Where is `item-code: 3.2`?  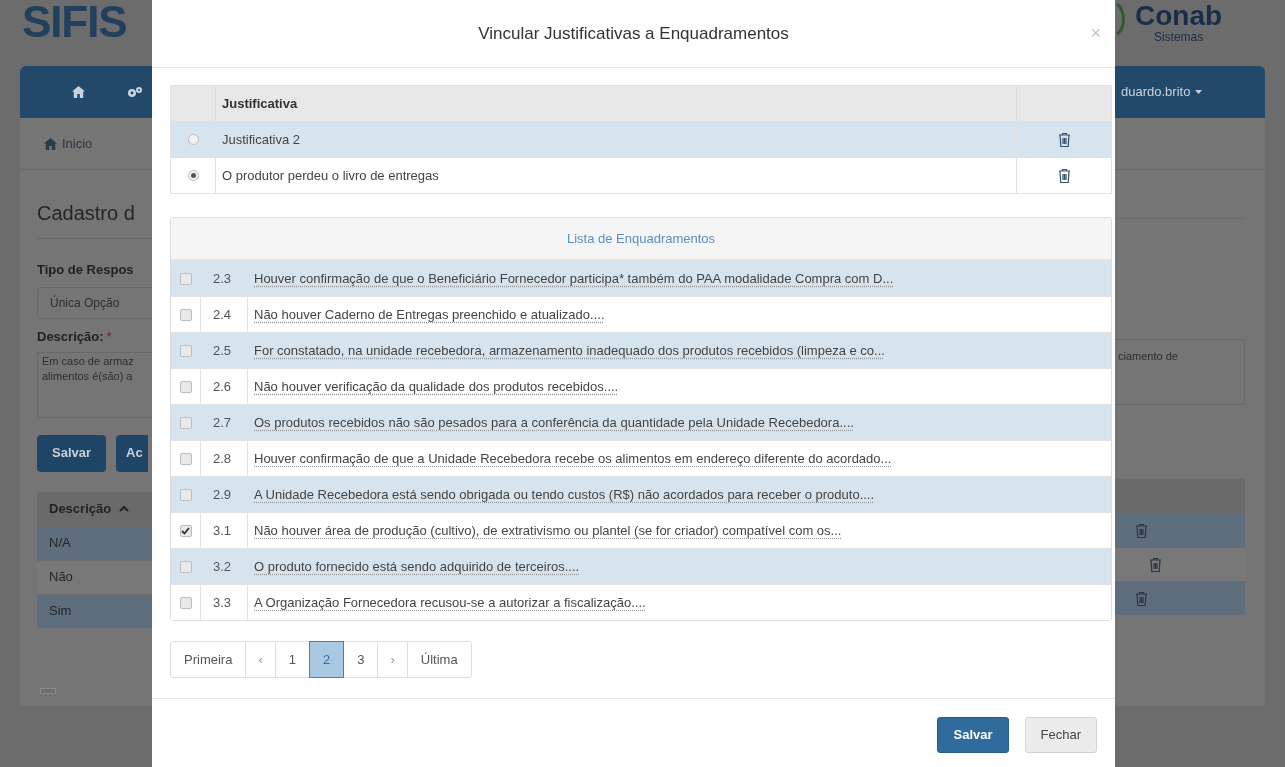 item-code: 3.2 is located at coordinates (222, 566).